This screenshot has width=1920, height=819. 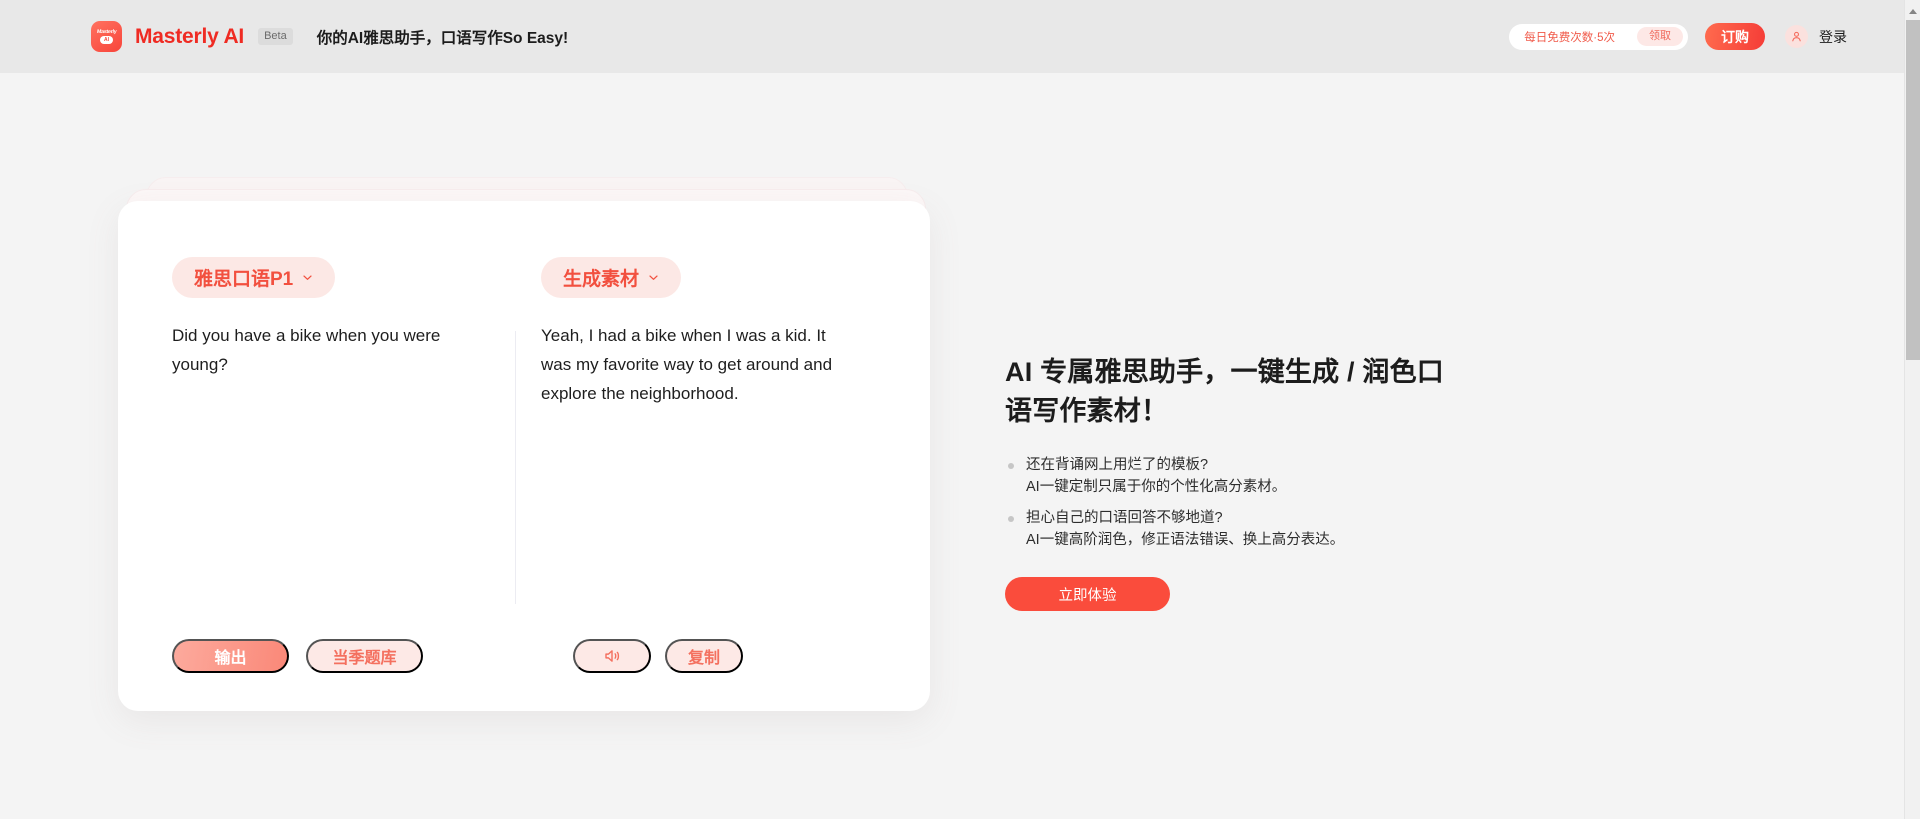 I want to click on login-link: 登录, so click(x=1833, y=37).